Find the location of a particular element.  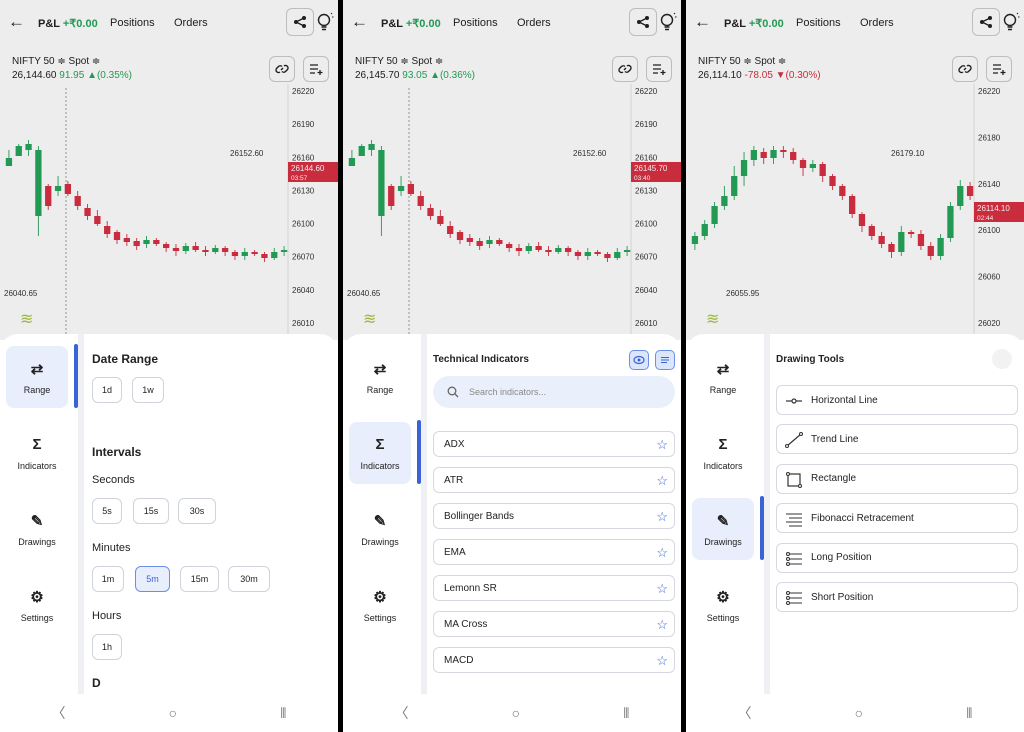

indicator-row: MACD ☆ is located at coordinates (554, 660).